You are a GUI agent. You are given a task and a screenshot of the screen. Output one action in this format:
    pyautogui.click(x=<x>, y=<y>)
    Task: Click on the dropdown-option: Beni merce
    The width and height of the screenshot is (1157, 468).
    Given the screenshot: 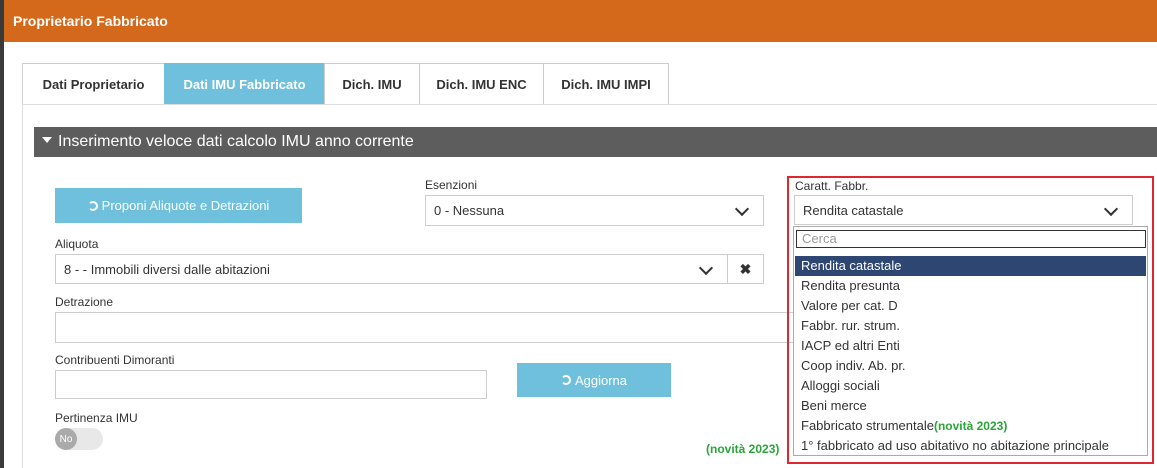 What is the action you would take?
    pyautogui.click(x=970, y=406)
    